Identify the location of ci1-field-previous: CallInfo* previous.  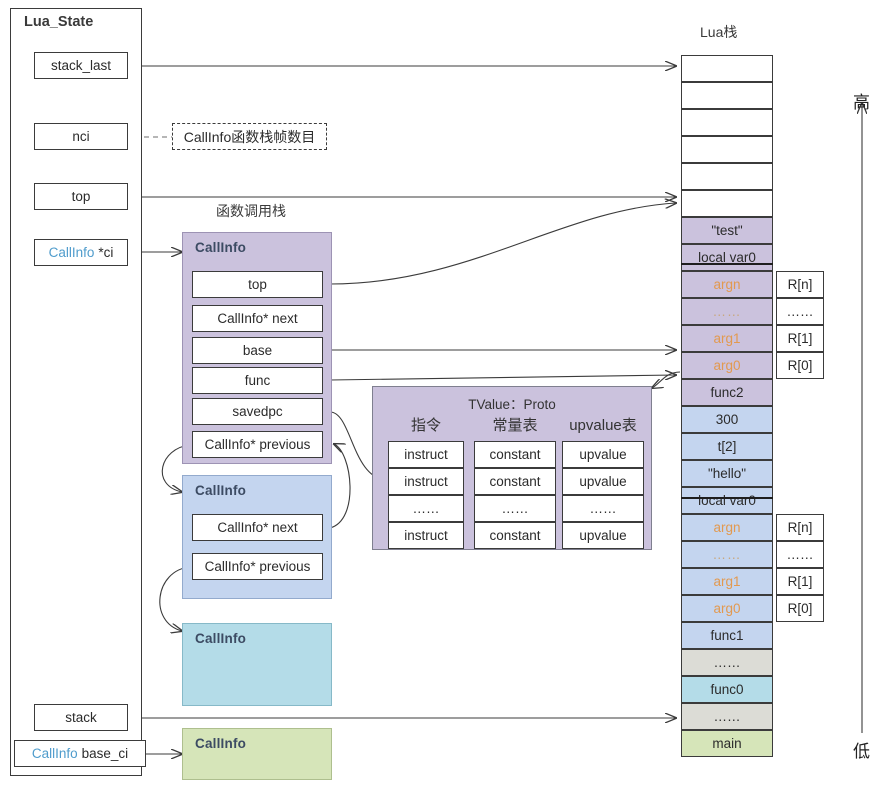
(257, 444).